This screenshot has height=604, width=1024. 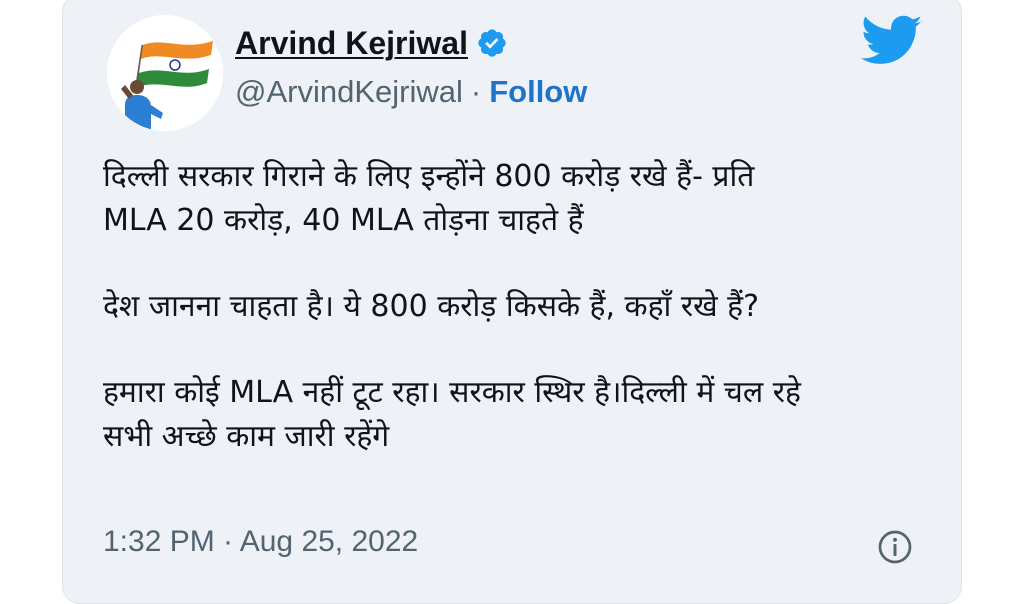 I want to click on profile-avatar, so click(x=165, y=73).